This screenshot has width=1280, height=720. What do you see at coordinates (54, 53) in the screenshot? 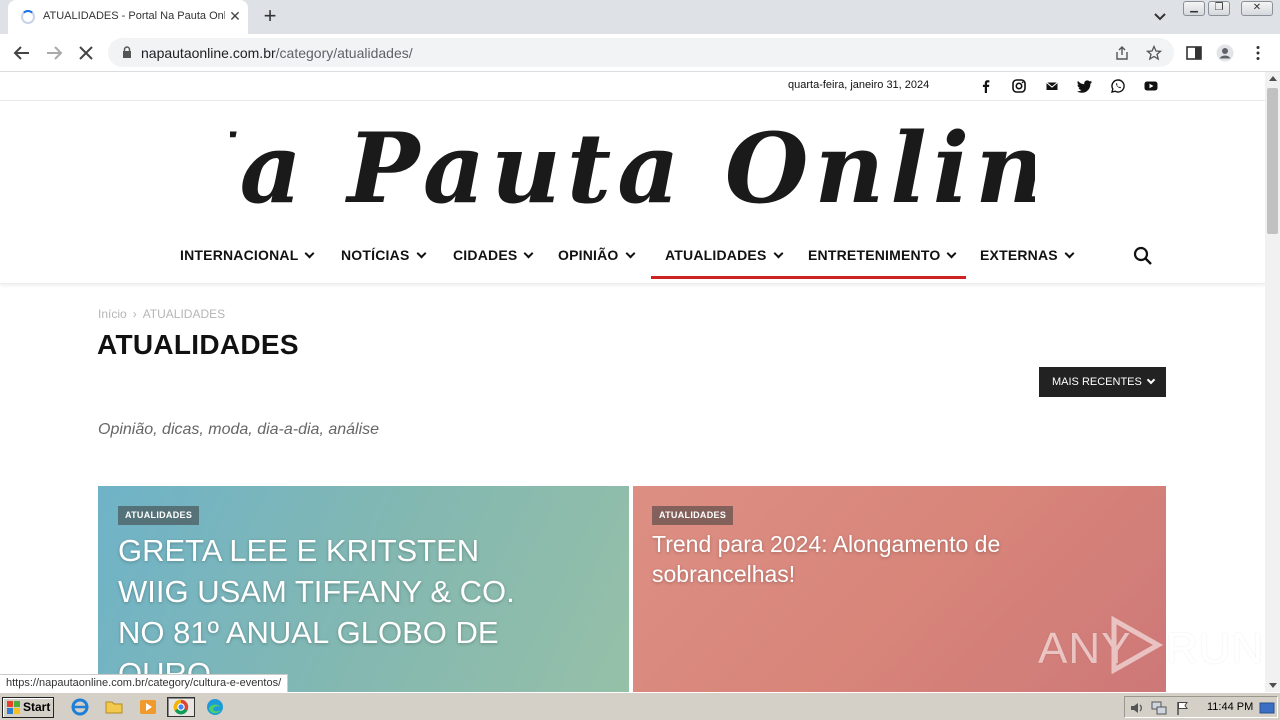
I see `forward-arrow-icon` at bounding box center [54, 53].